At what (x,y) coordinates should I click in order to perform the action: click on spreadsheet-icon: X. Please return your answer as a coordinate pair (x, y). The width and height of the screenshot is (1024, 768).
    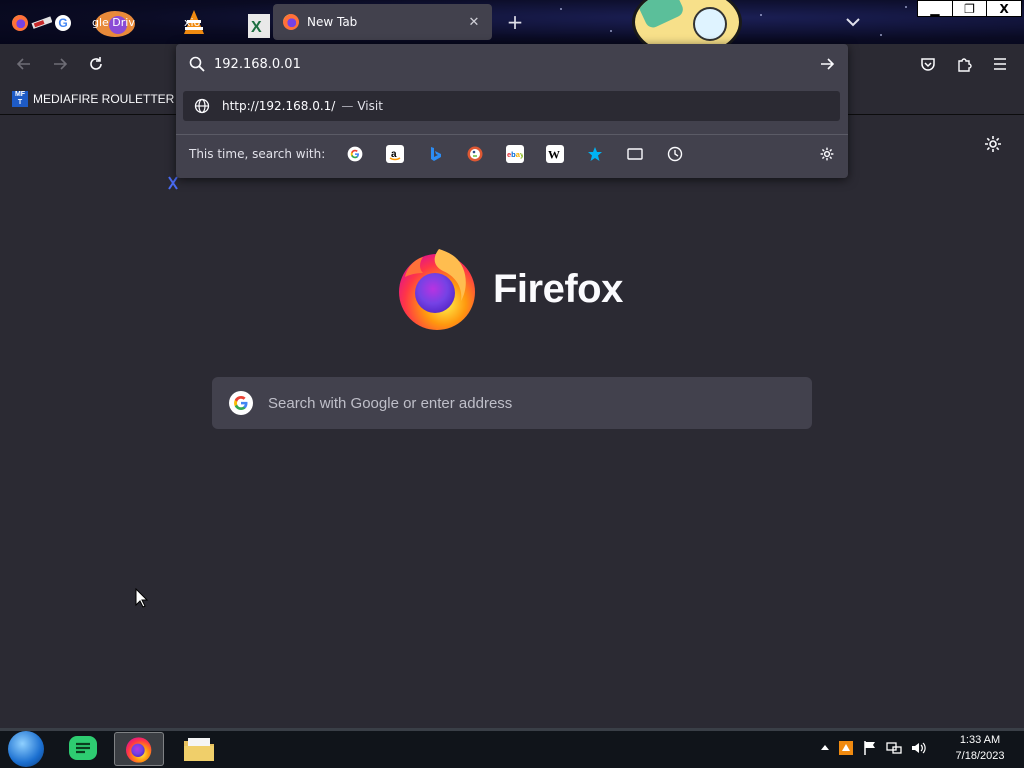
    Looking at the image, I should click on (259, 26).